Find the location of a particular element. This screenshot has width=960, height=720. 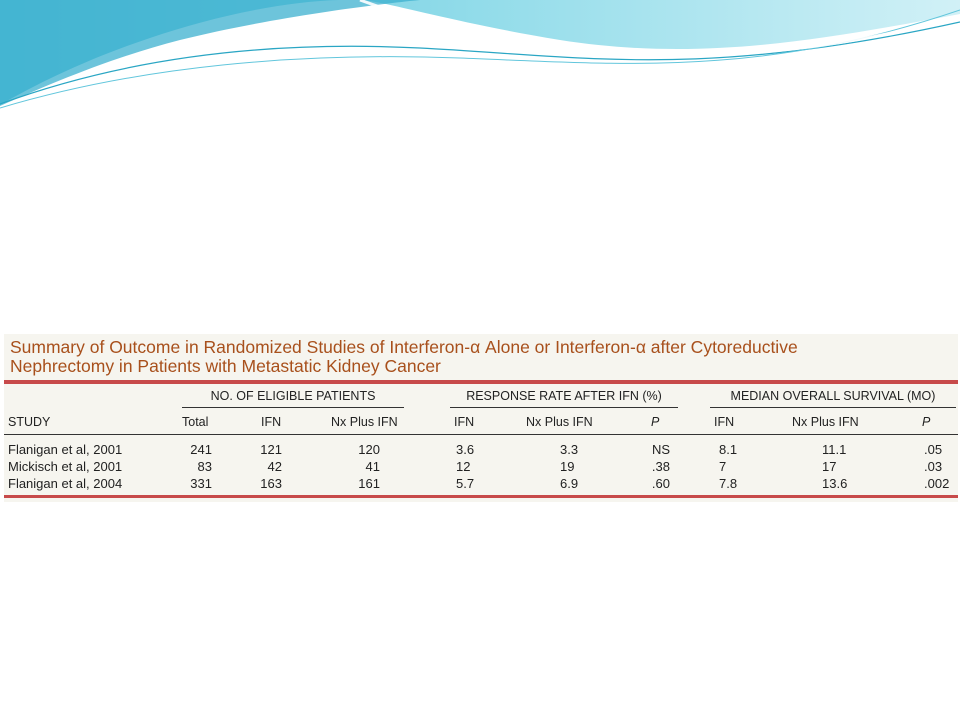

table-top-rule is located at coordinates (481, 382).